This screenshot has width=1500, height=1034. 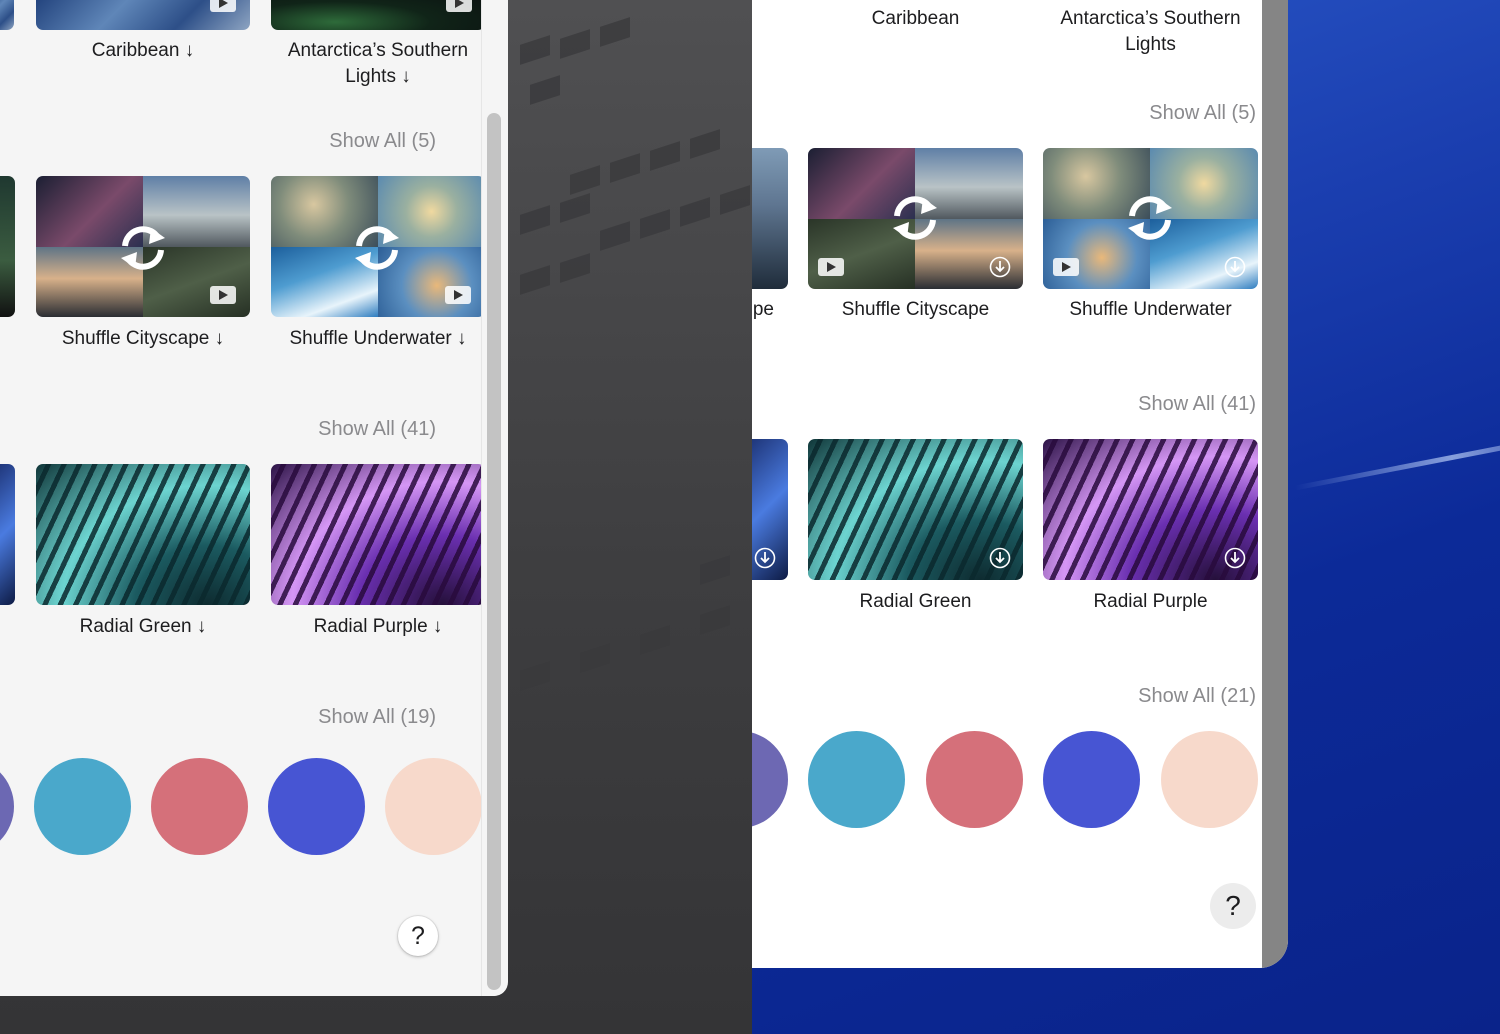 What do you see at coordinates (378, 338) in the screenshot?
I see `shuffle-underwater-label: Shuffle Underwater ↓` at bounding box center [378, 338].